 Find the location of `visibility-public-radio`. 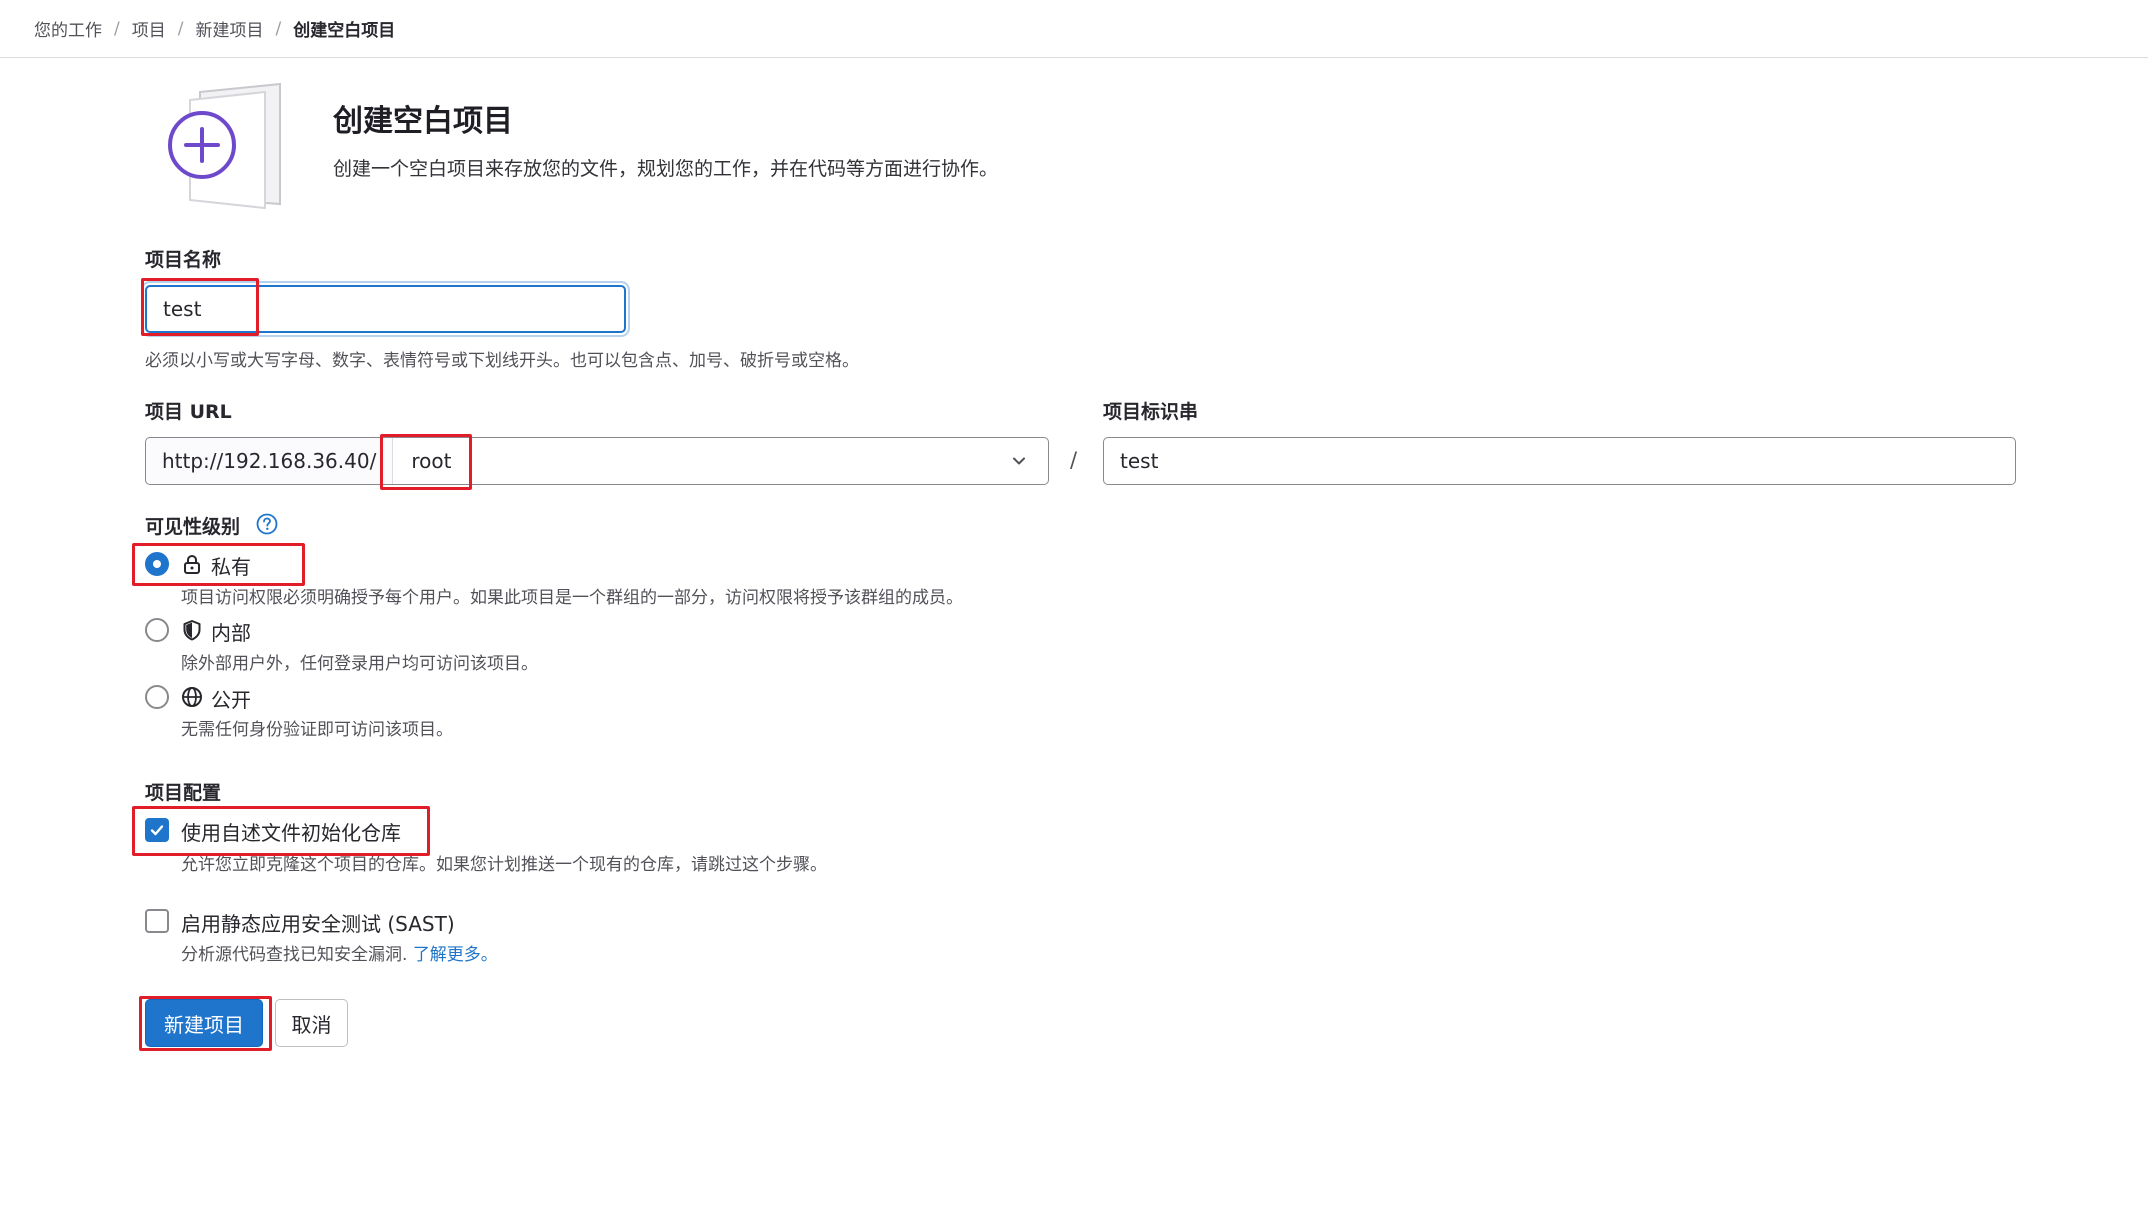

visibility-public-radio is located at coordinates (157, 697).